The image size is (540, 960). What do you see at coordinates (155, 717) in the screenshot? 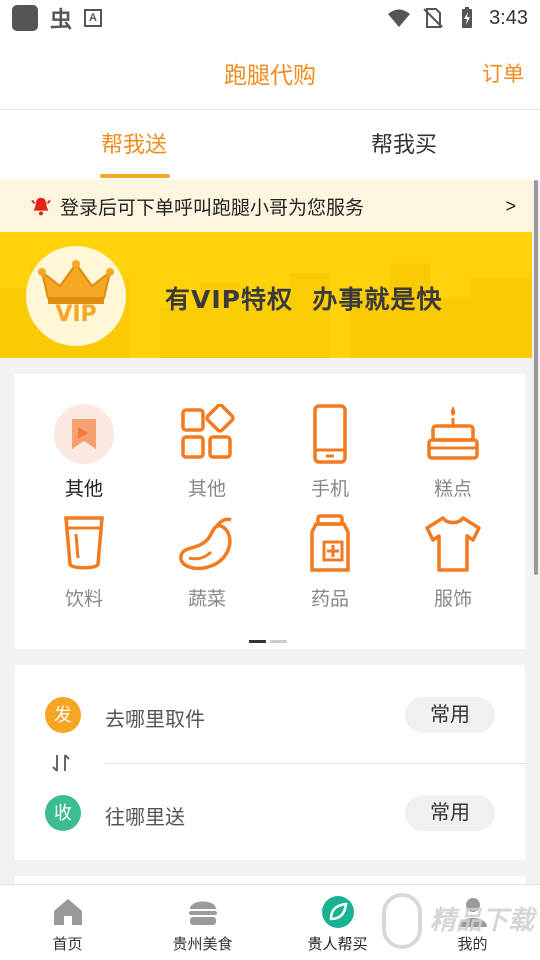
I see `pickup-address-field: 去哪里取件` at bounding box center [155, 717].